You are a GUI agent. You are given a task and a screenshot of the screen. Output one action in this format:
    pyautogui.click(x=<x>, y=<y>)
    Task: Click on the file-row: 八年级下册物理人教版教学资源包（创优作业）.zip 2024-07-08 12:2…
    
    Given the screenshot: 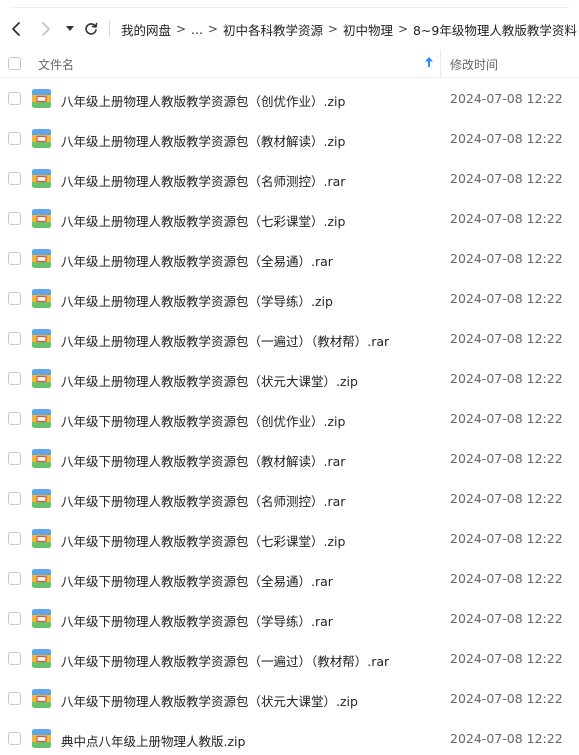 What is the action you would take?
    pyautogui.click(x=289, y=420)
    